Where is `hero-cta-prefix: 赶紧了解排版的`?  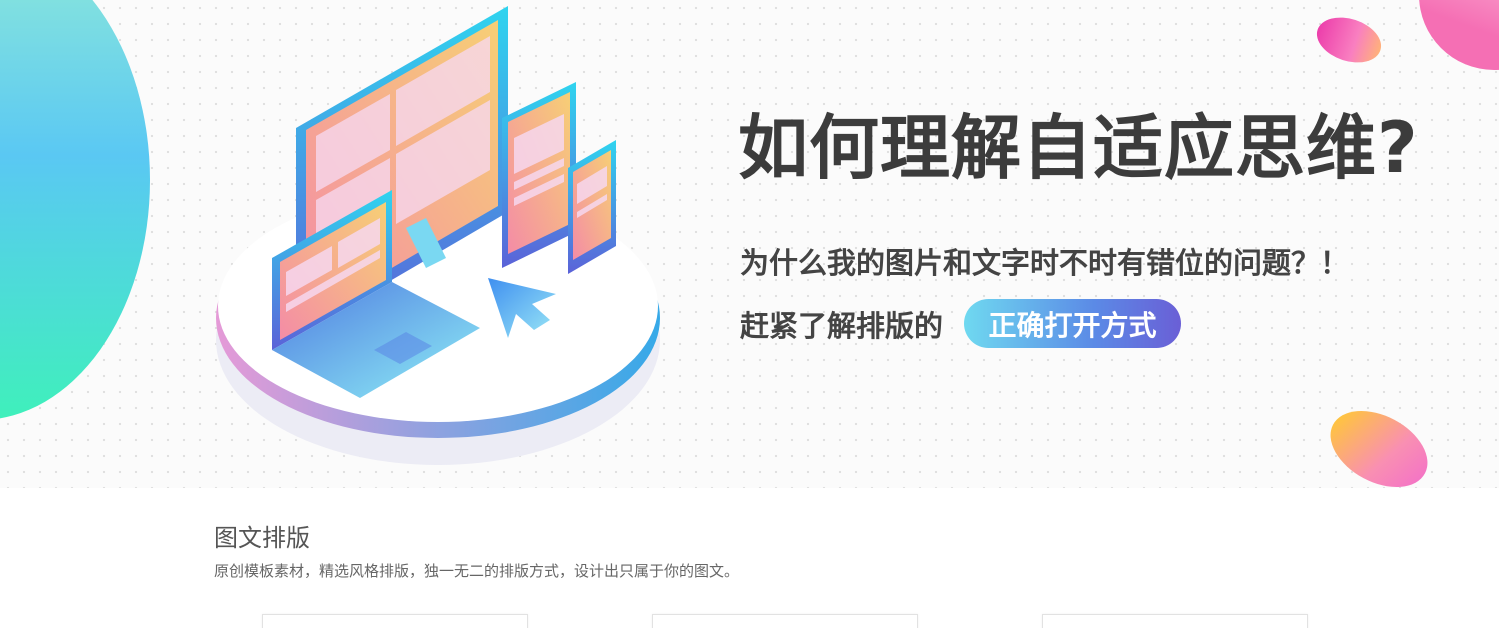
hero-cta-prefix: 赶紧了解排版的 is located at coordinates (842, 326).